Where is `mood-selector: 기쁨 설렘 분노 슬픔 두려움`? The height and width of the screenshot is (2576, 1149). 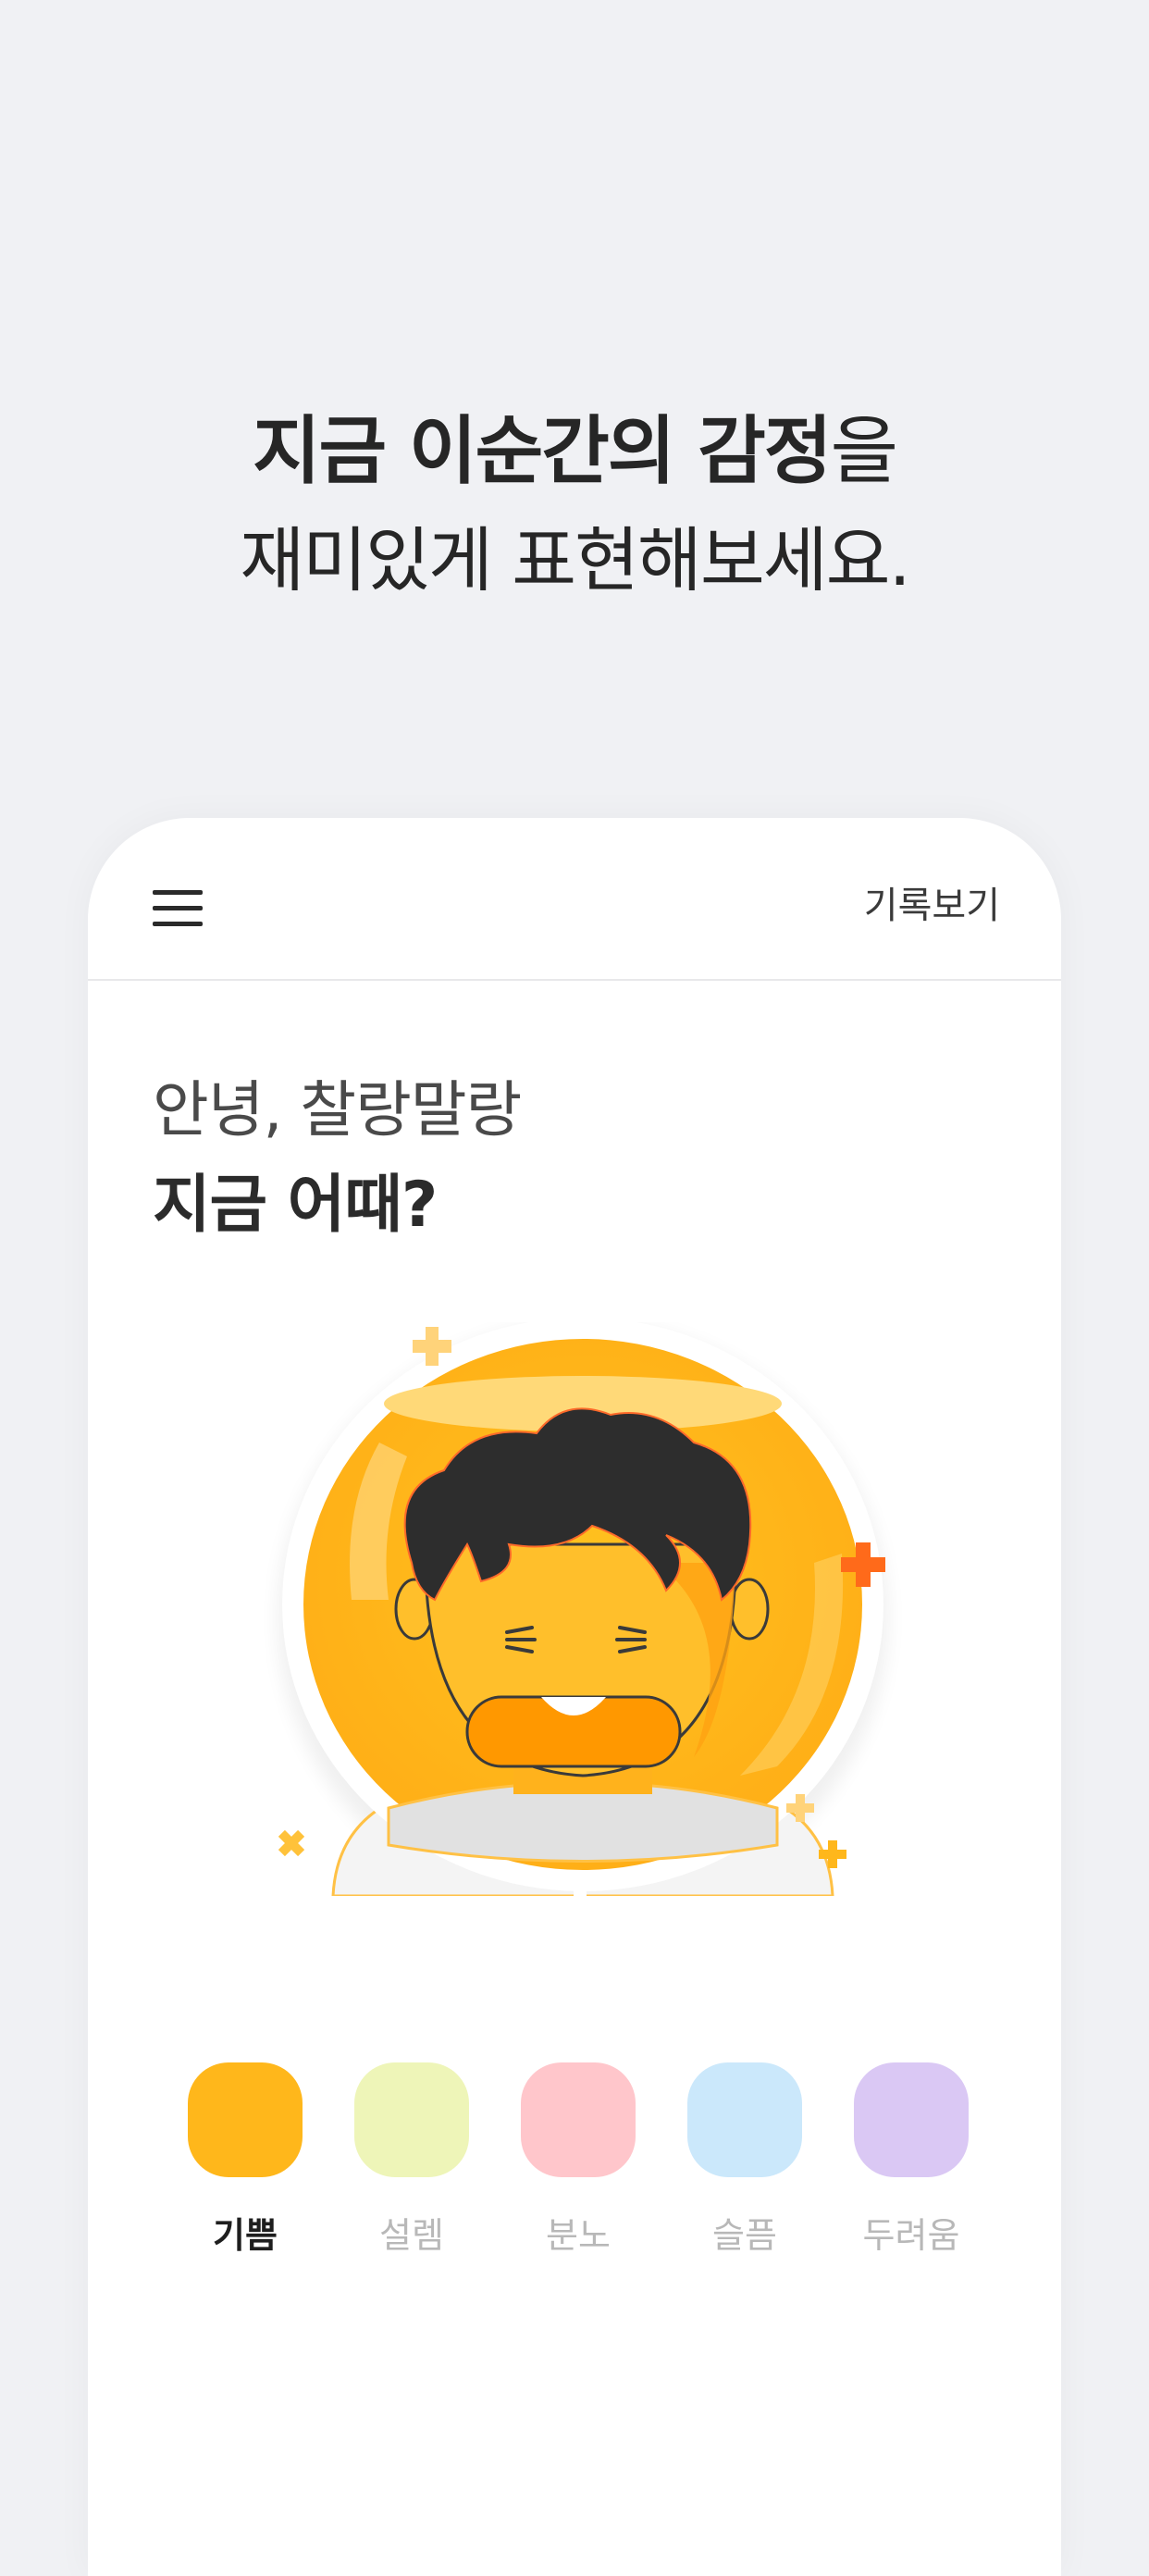
mood-selector: 기쁨 설렘 분노 슬픔 두려움 is located at coordinates (578, 2169).